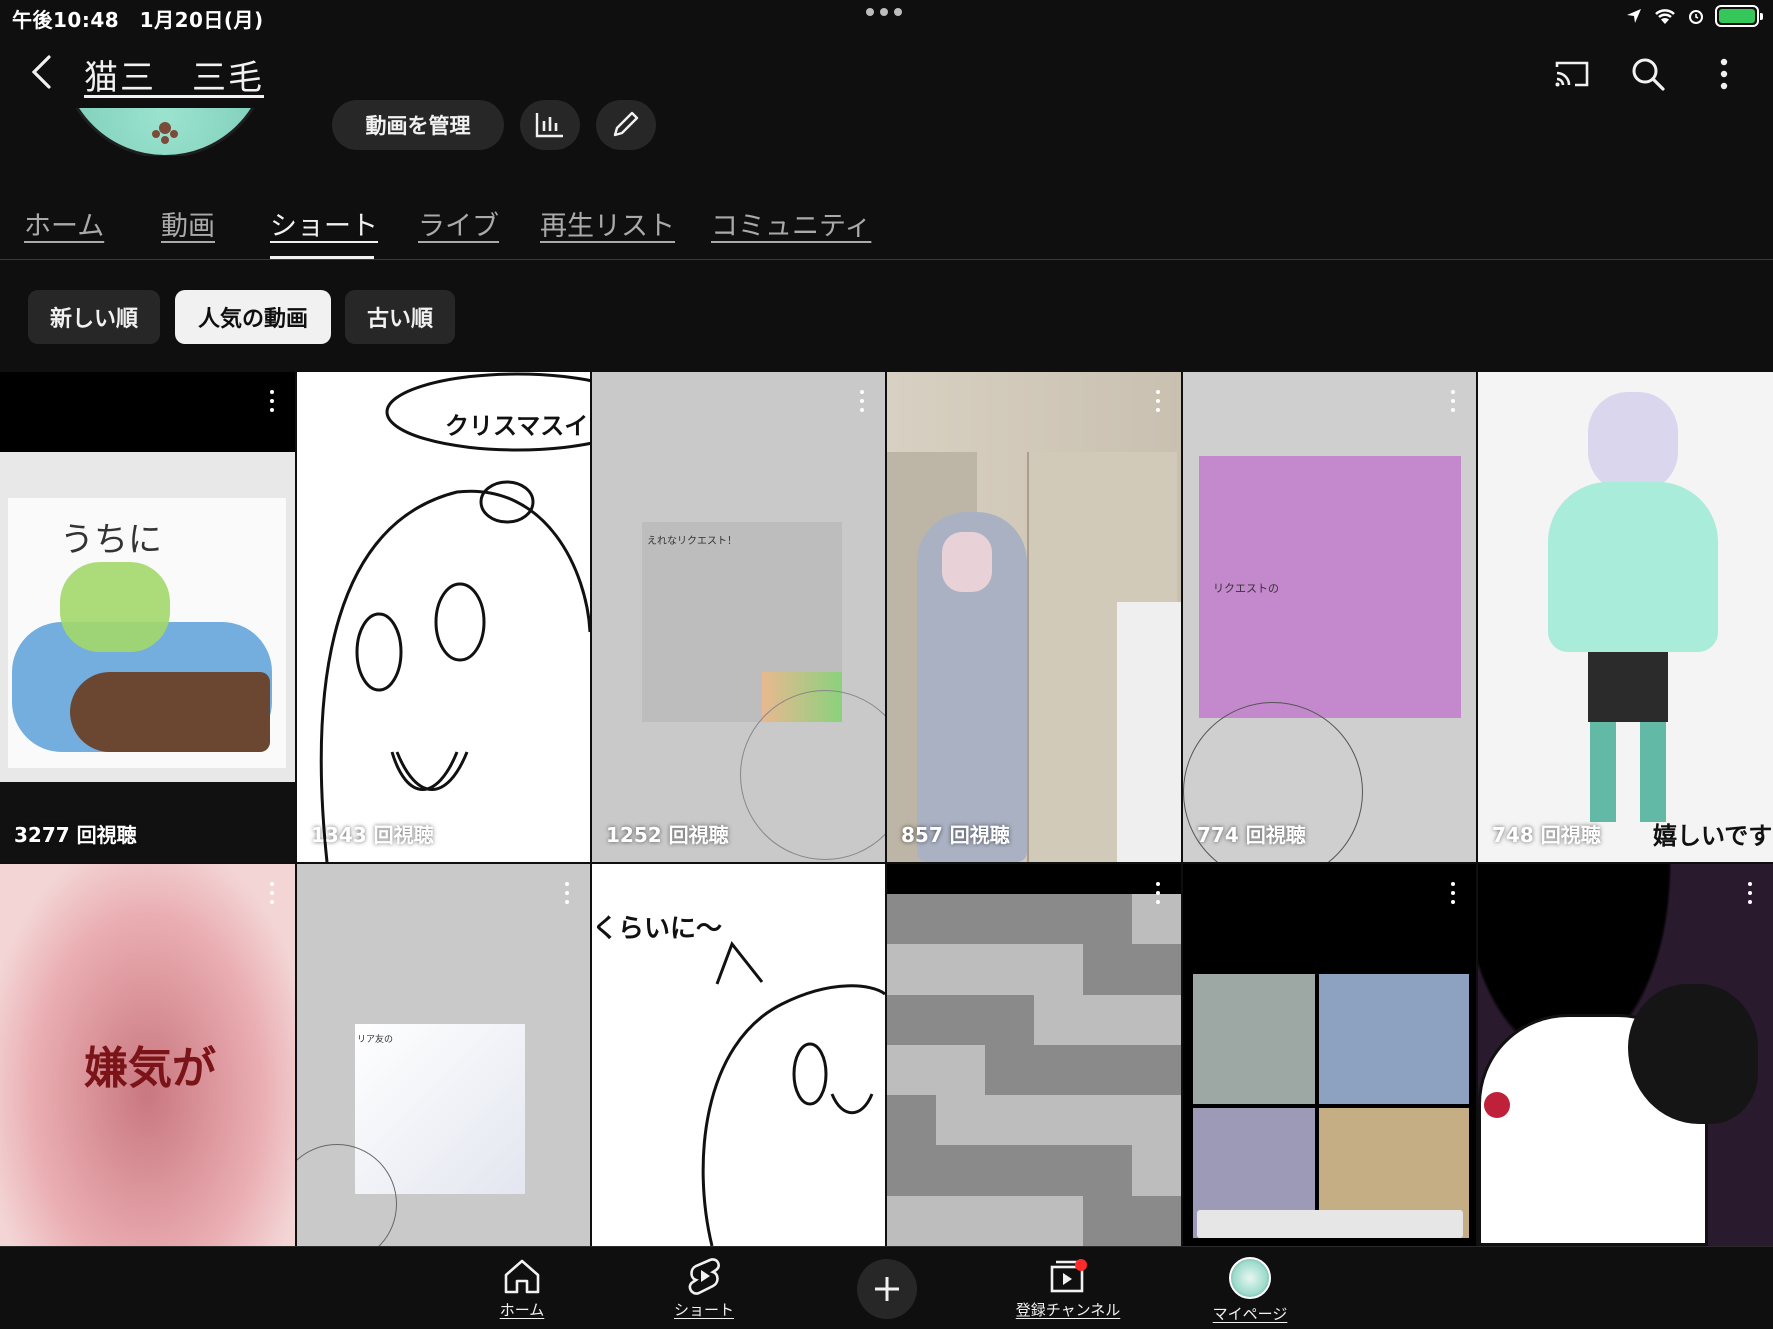 Image resolution: width=1773 pixels, height=1329 pixels. Describe the element at coordinates (375, 1040) in the screenshot. I see `short-overlay-text: リア友の` at that location.